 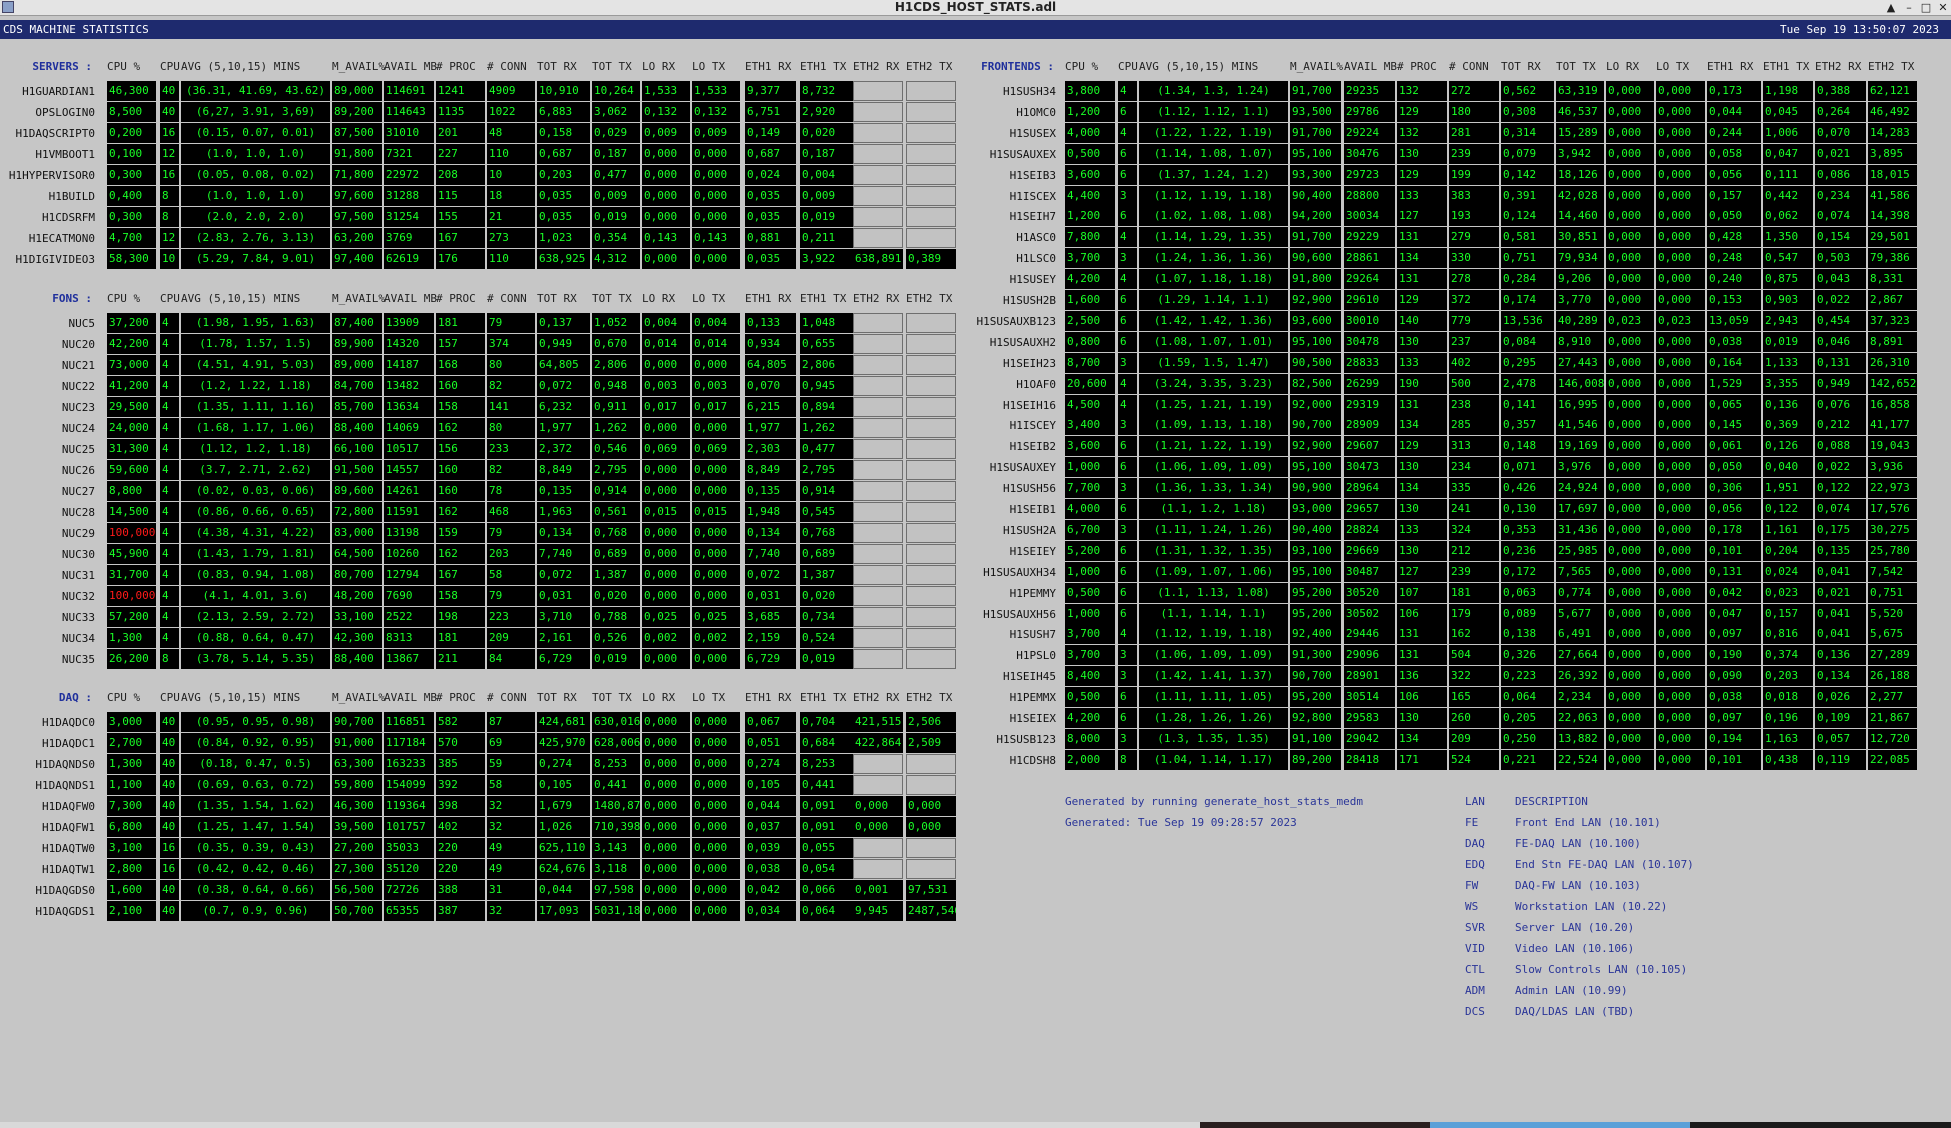 What do you see at coordinates (1369, 655) in the screenshot?
I see `cell-avail-mb: 29096` at bounding box center [1369, 655].